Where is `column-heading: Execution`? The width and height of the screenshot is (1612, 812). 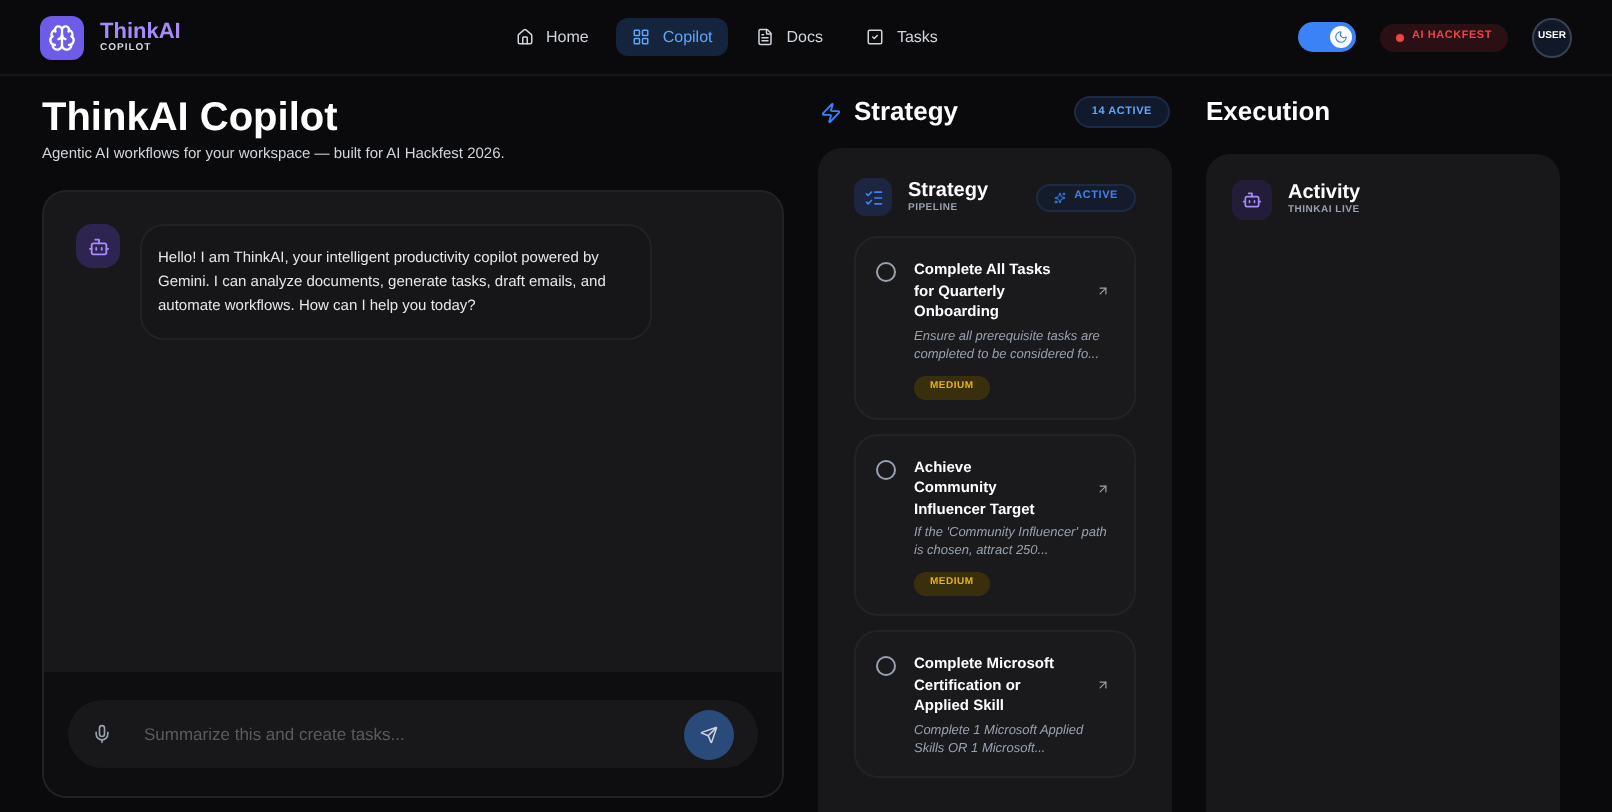 column-heading: Execution is located at coordinates (1269, 112).